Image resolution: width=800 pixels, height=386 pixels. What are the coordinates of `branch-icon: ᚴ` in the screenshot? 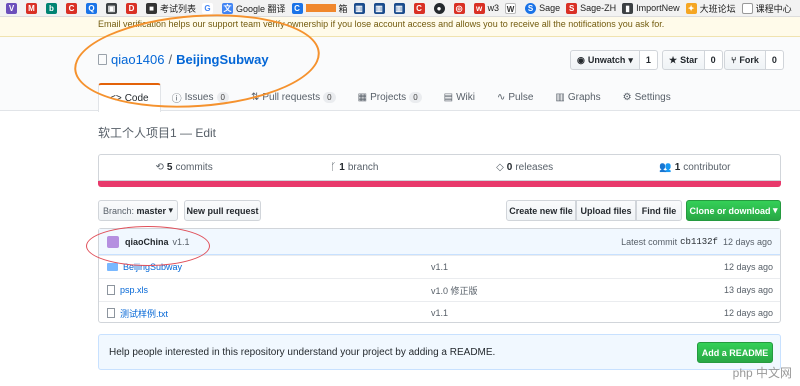 It's located at (333, 167).